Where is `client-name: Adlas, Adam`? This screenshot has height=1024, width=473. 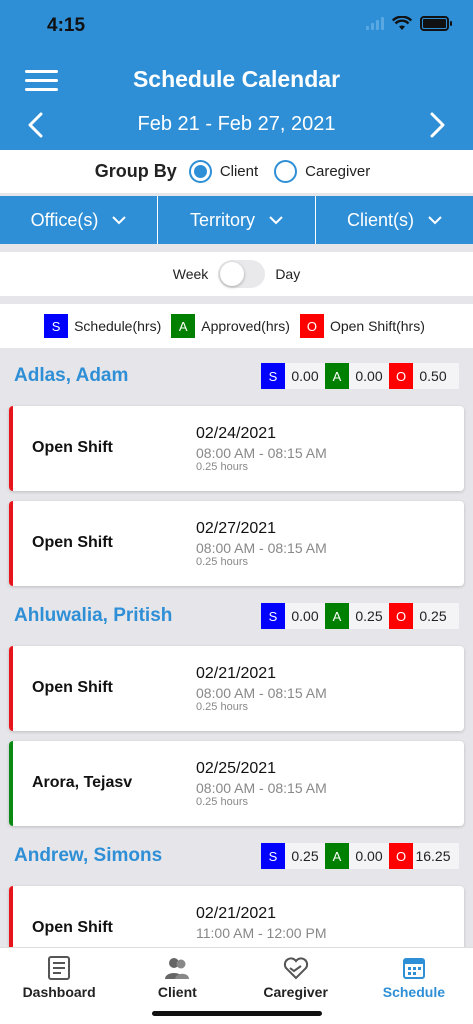 client-name: Adlas, Adam is located at coordinates (71, 376).